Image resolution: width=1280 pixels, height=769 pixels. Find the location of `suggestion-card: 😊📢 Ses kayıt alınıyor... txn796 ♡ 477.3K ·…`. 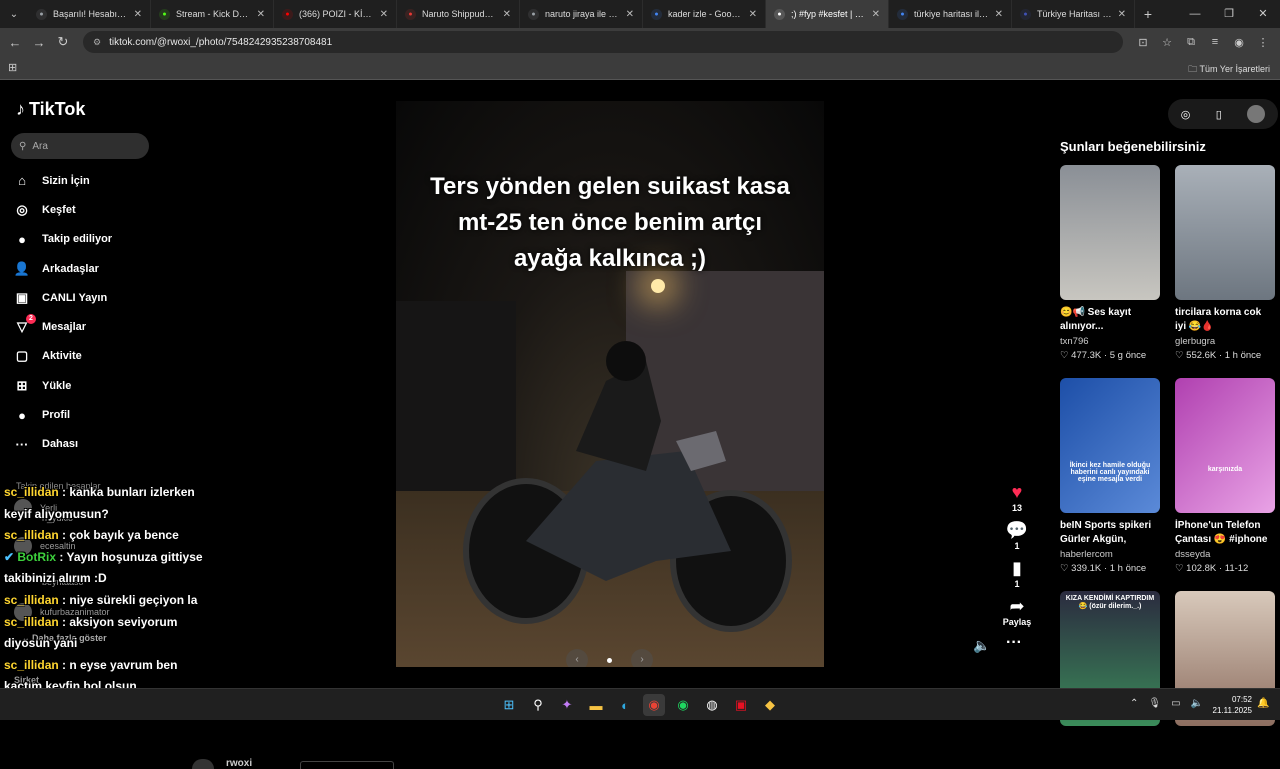

suggestion-card: 😊📢 Ses kayıt alınıyor... txn796 ♡ 477.3K ·… is located at coordinates (1110, 263).